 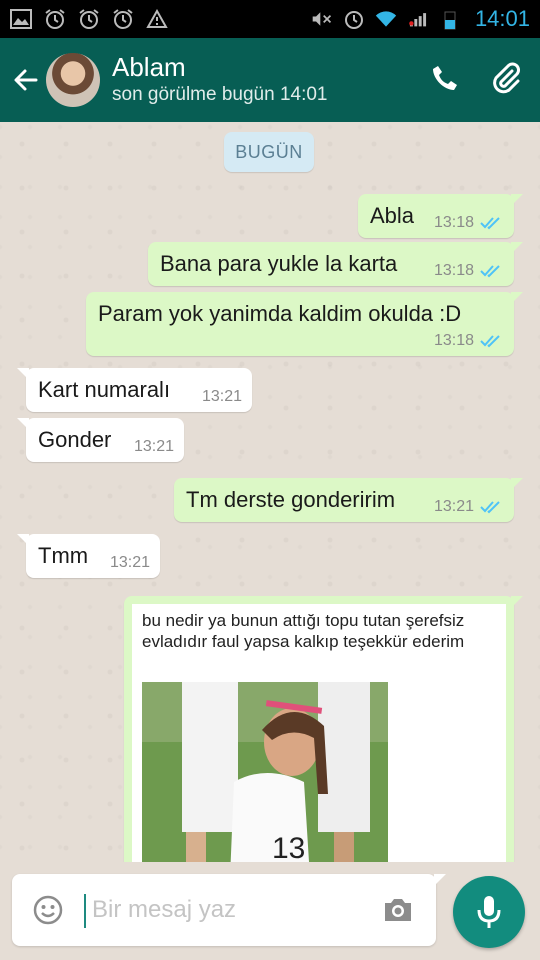 I want to click on wifi-icon, so click(x=386, y=19).